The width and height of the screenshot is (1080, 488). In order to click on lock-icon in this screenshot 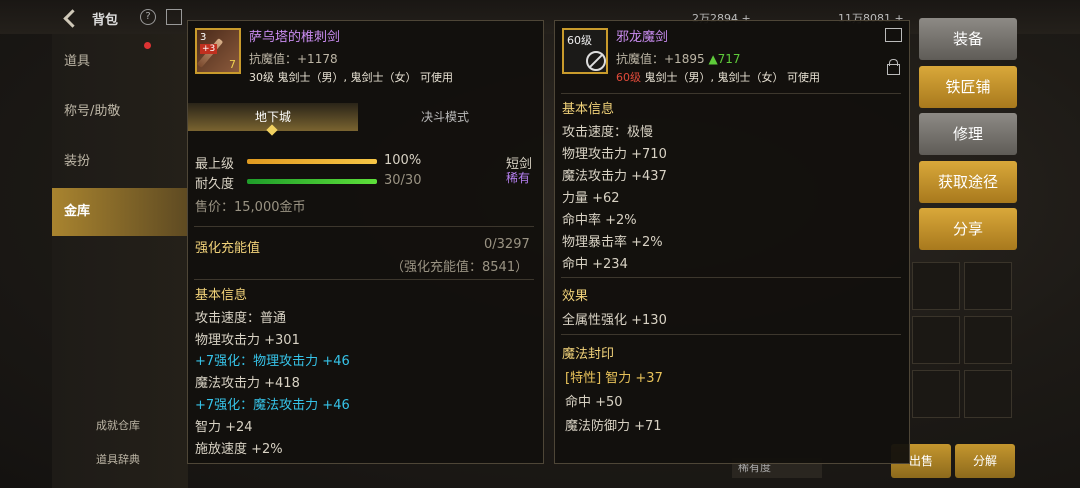, I will do `click(893, 67)`.